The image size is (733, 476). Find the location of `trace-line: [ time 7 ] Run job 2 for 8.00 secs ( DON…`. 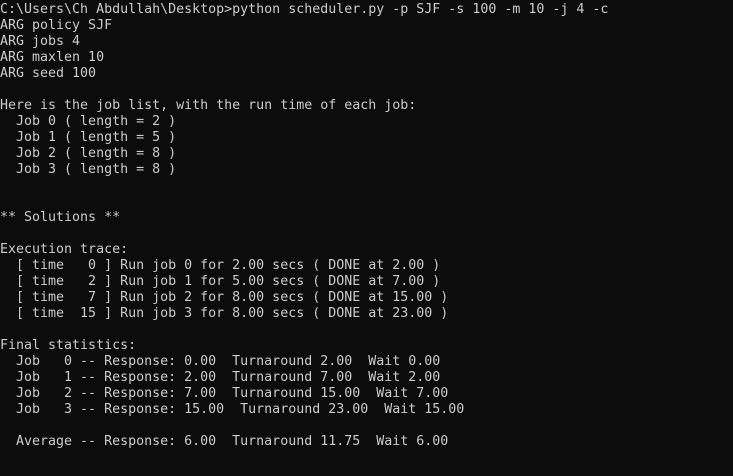

trace-line: [ time 7 ] Run job 2 for 8.00 secs ( DON… is located at coordinates (224, 297).